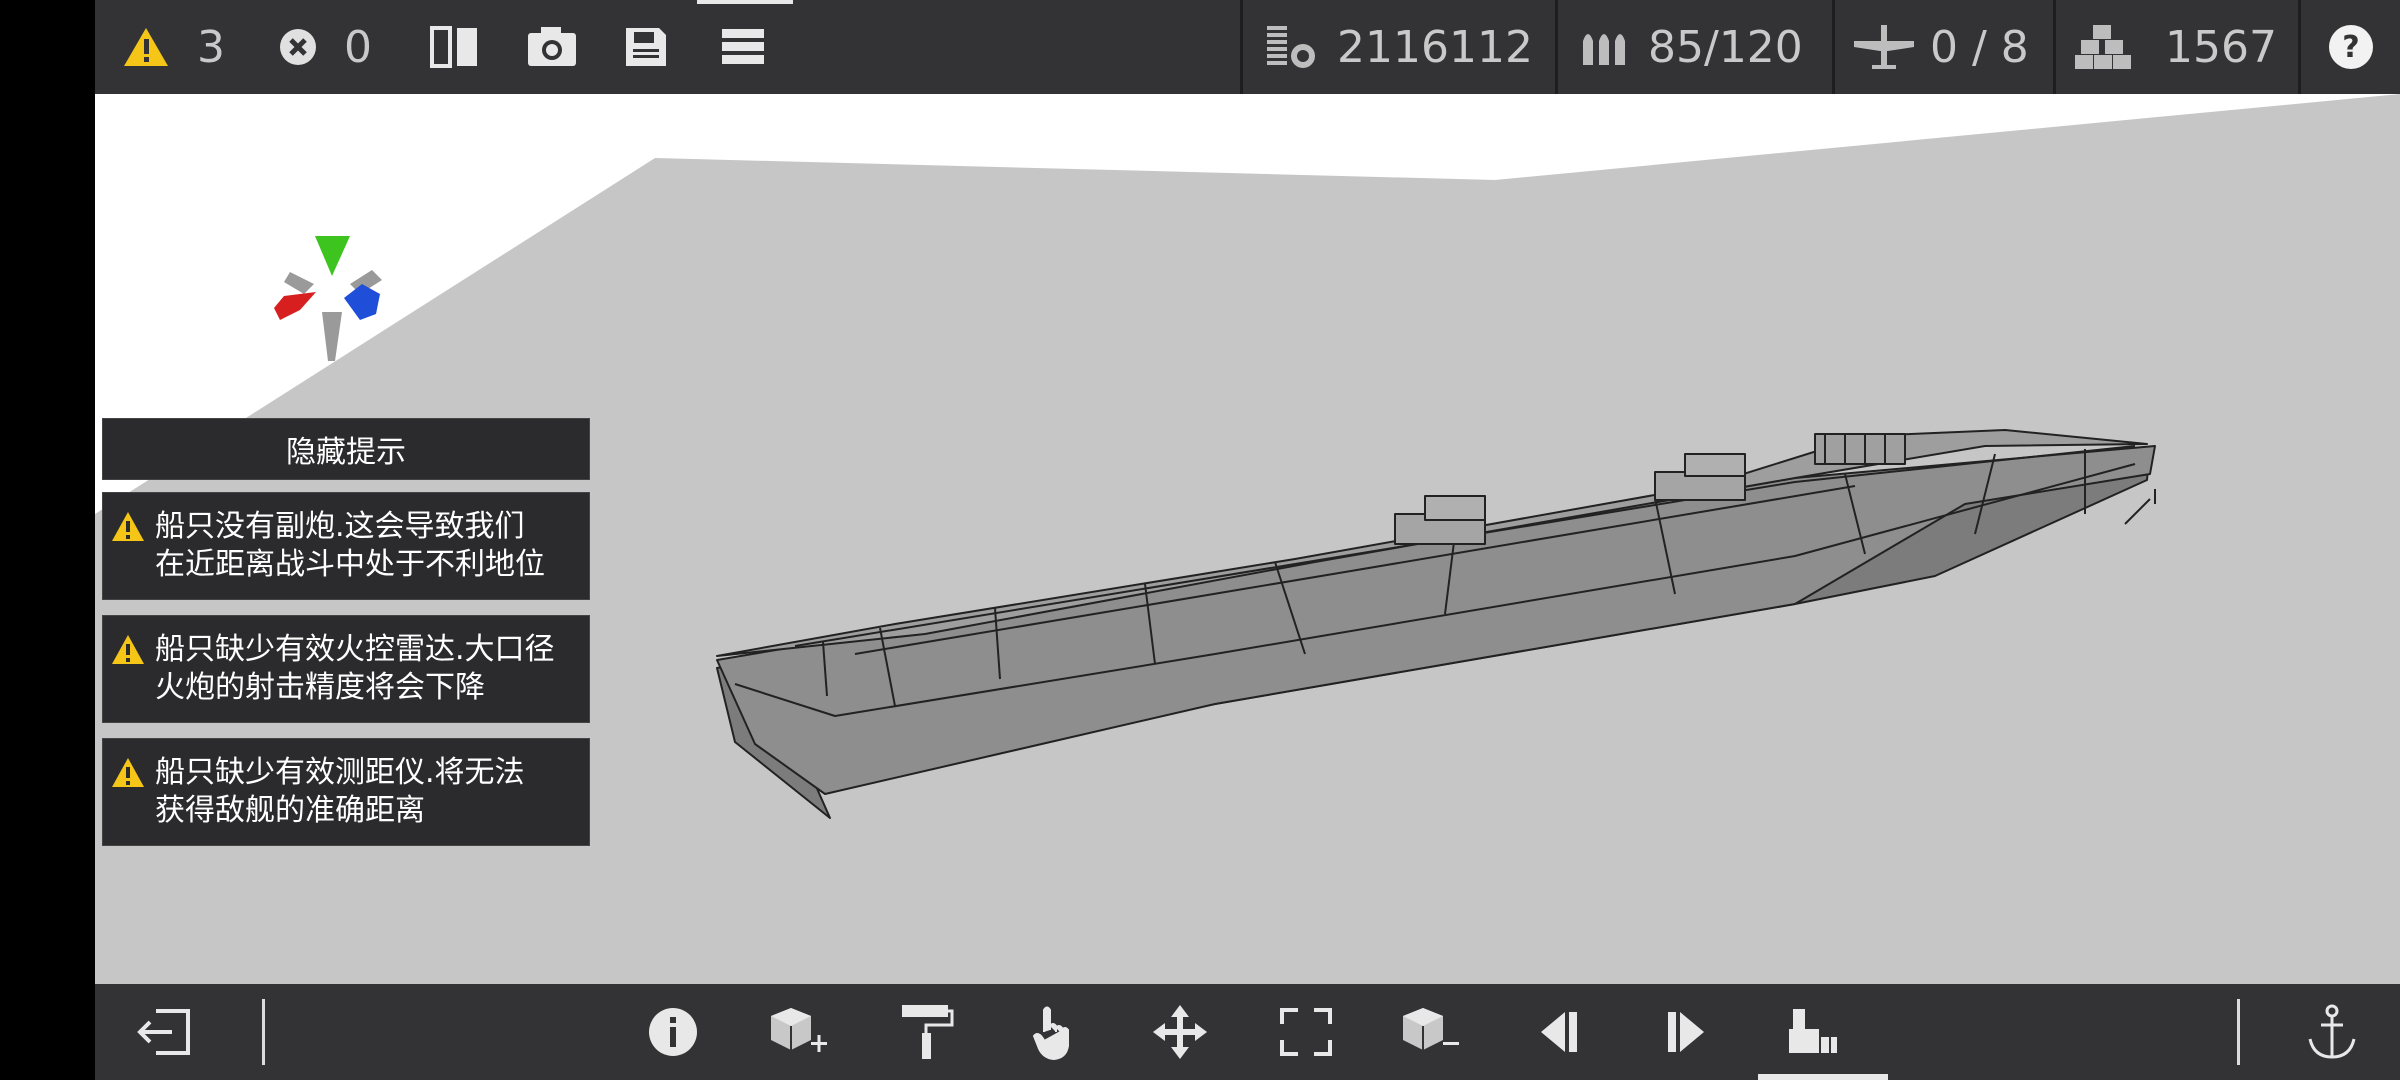 The height and width of the screenshot is (1080, 2400). I want to click on exit-button, so click(164, 1032).